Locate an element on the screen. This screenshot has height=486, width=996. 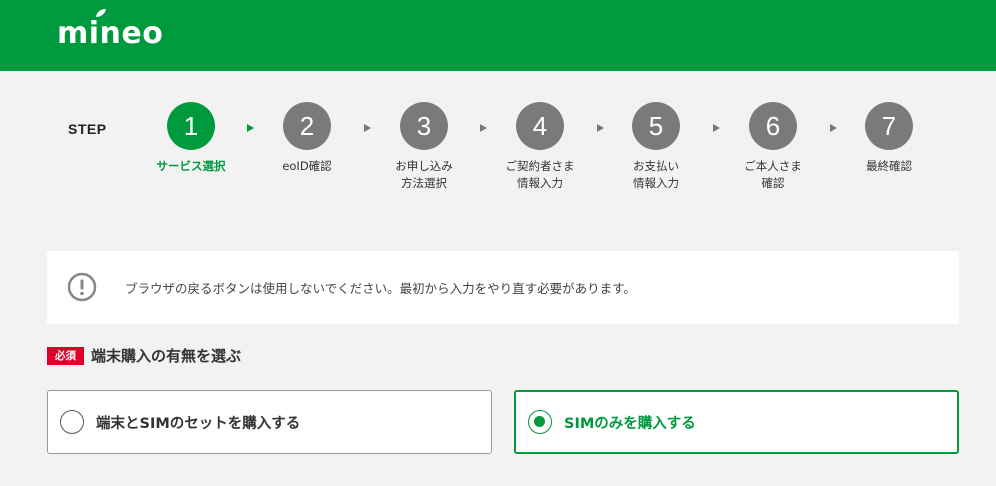
option-sim-only: SIMのみを購入する is located at coordinates (736, 422).